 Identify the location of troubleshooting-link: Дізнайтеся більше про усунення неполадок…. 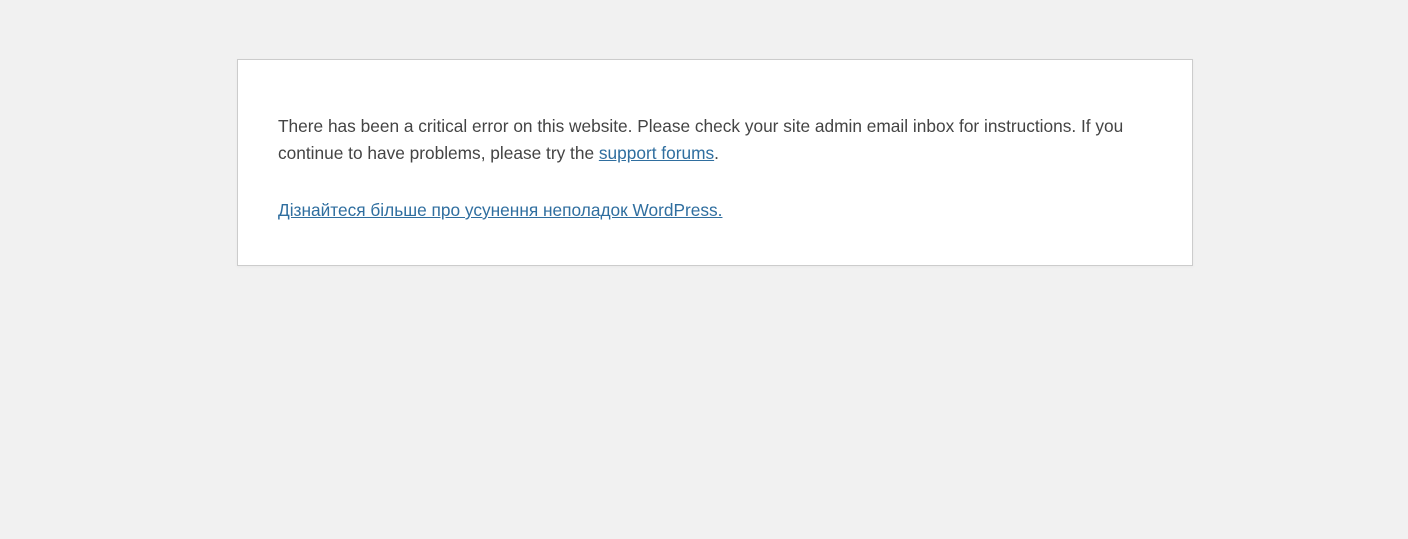
(500, 210).